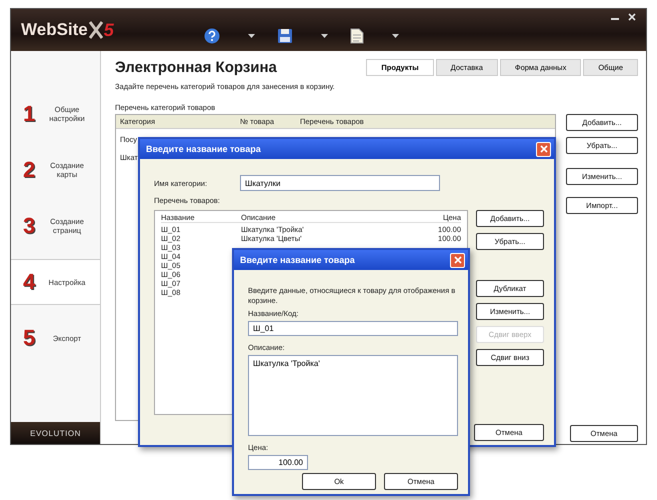 The height and width of the screenshot is (500, 657). I want to click on code-field: Ш_01, so click(353, 328).